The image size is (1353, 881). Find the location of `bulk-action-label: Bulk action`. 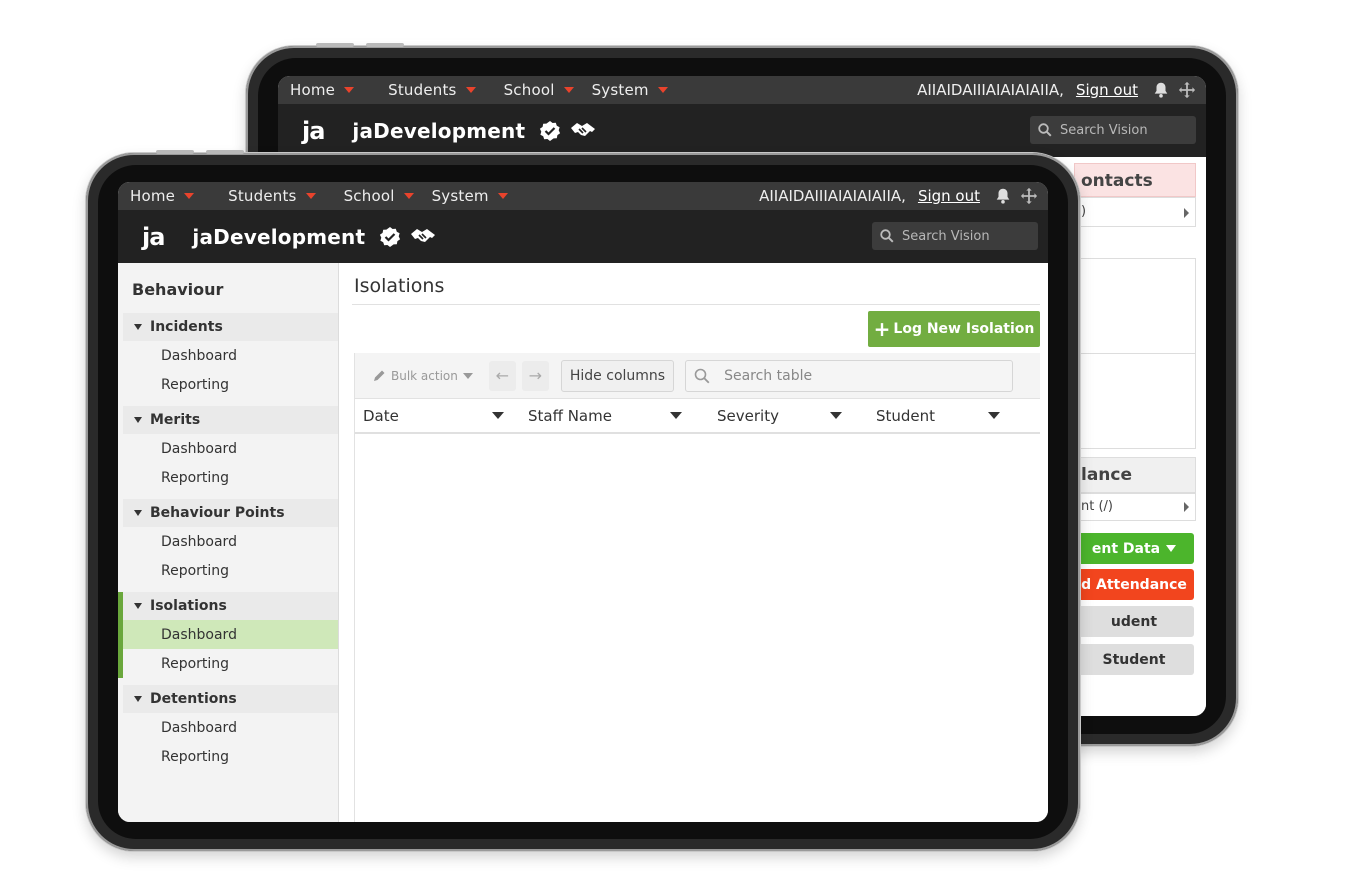

bulk-action-label: Bulk action is located at coordinates (424, 375).